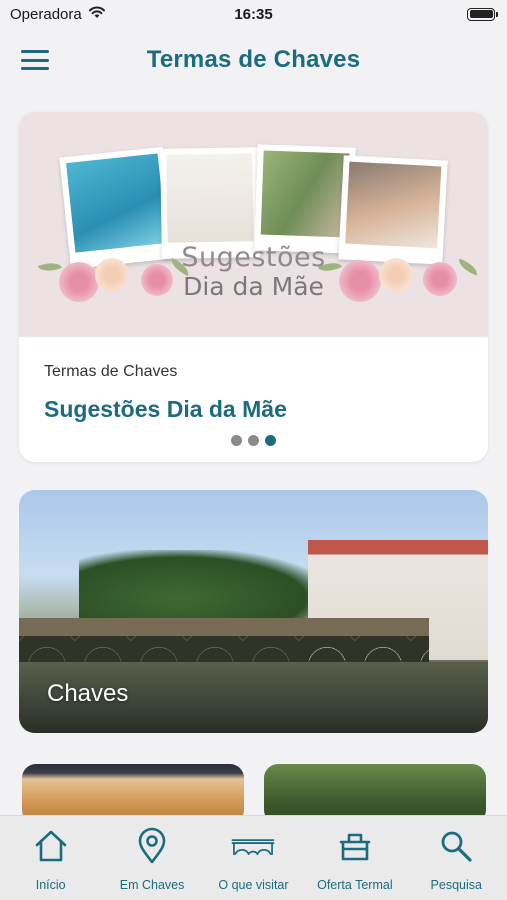  I want to click on tab-em-chaves: Em Chaves, so click(152, 863).